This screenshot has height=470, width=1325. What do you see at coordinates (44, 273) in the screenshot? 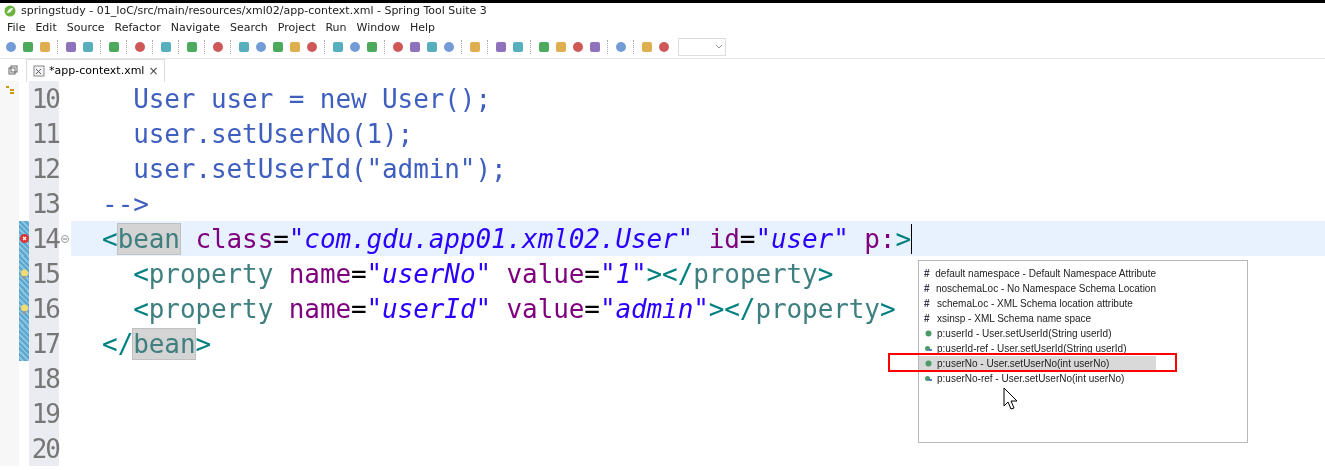
I see `line-number: 15` at bounding box center [44, 273].